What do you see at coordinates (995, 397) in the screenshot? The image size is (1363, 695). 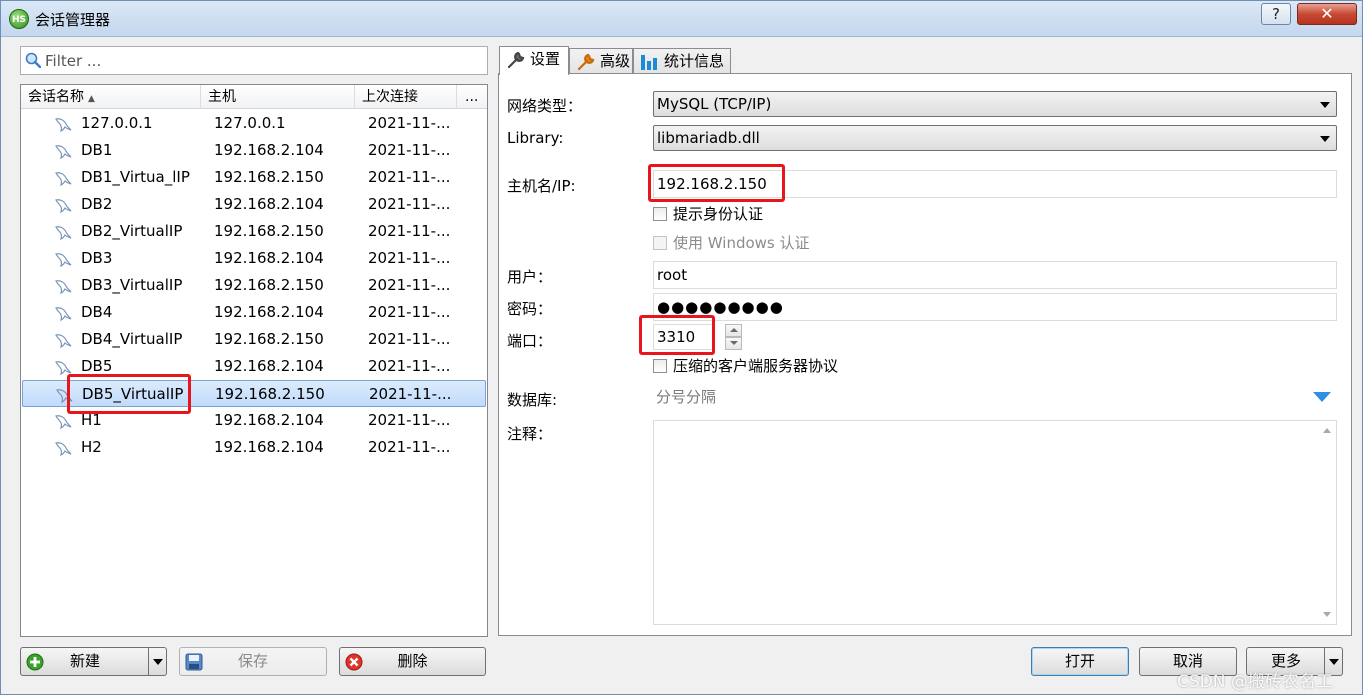 I see `database-input: 分号分隔` at bounding box center [995, 397].